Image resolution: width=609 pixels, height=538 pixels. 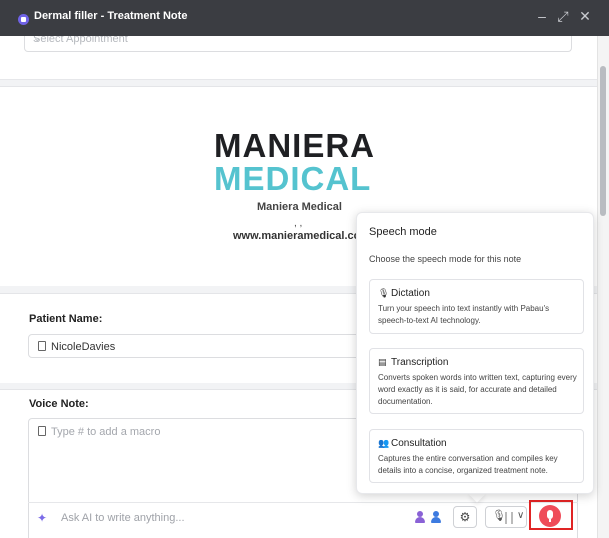 I want to click on record-highlight, so click(x=551, y=515).